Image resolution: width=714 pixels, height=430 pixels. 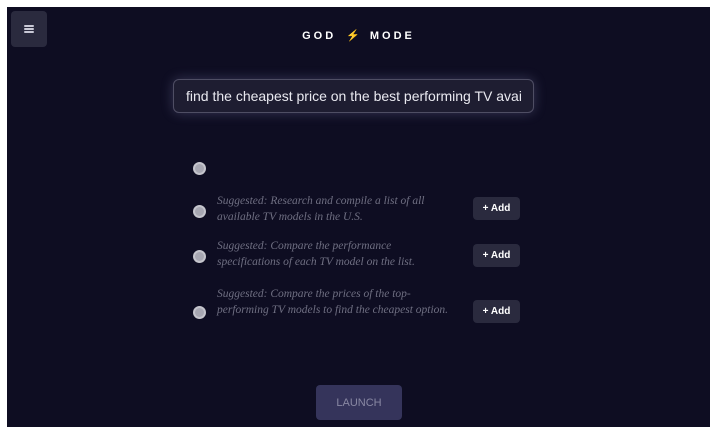 I want to click on suggestion-3-add-button: + Add, so click(x=496, y=311).